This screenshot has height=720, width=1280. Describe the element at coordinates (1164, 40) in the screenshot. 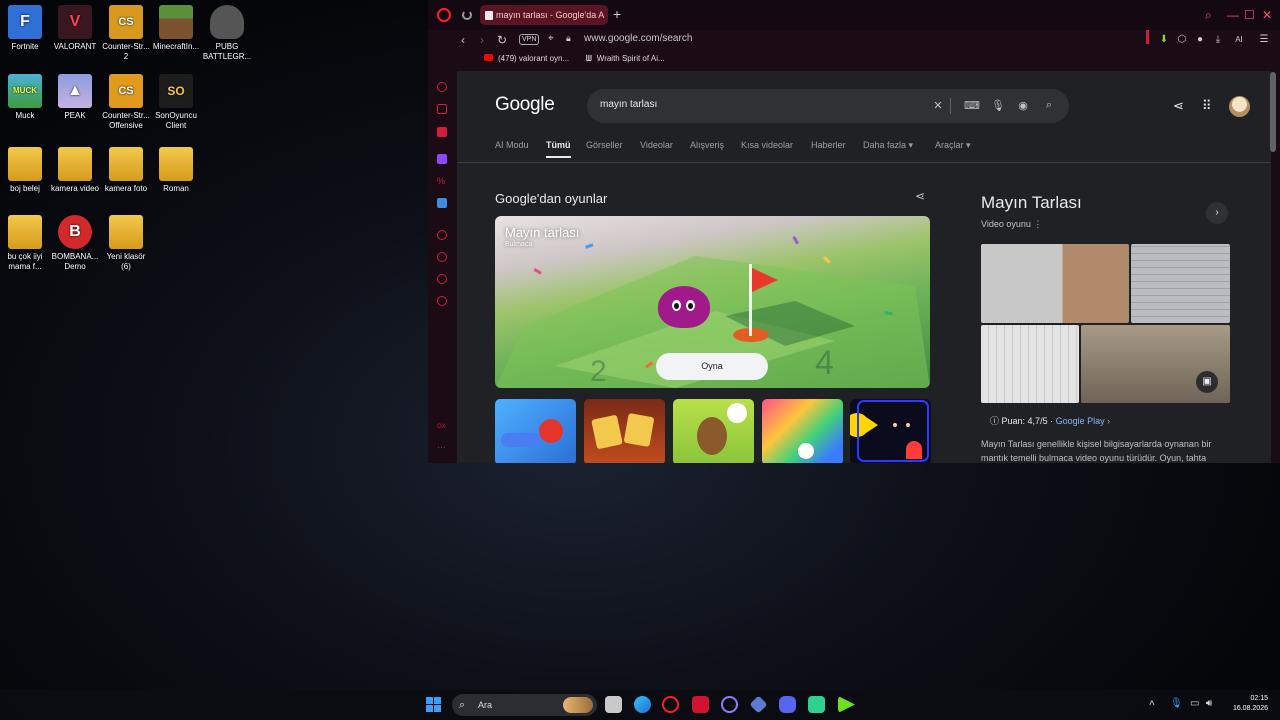

I see `download-arrow-icon: ⬇` at that location.